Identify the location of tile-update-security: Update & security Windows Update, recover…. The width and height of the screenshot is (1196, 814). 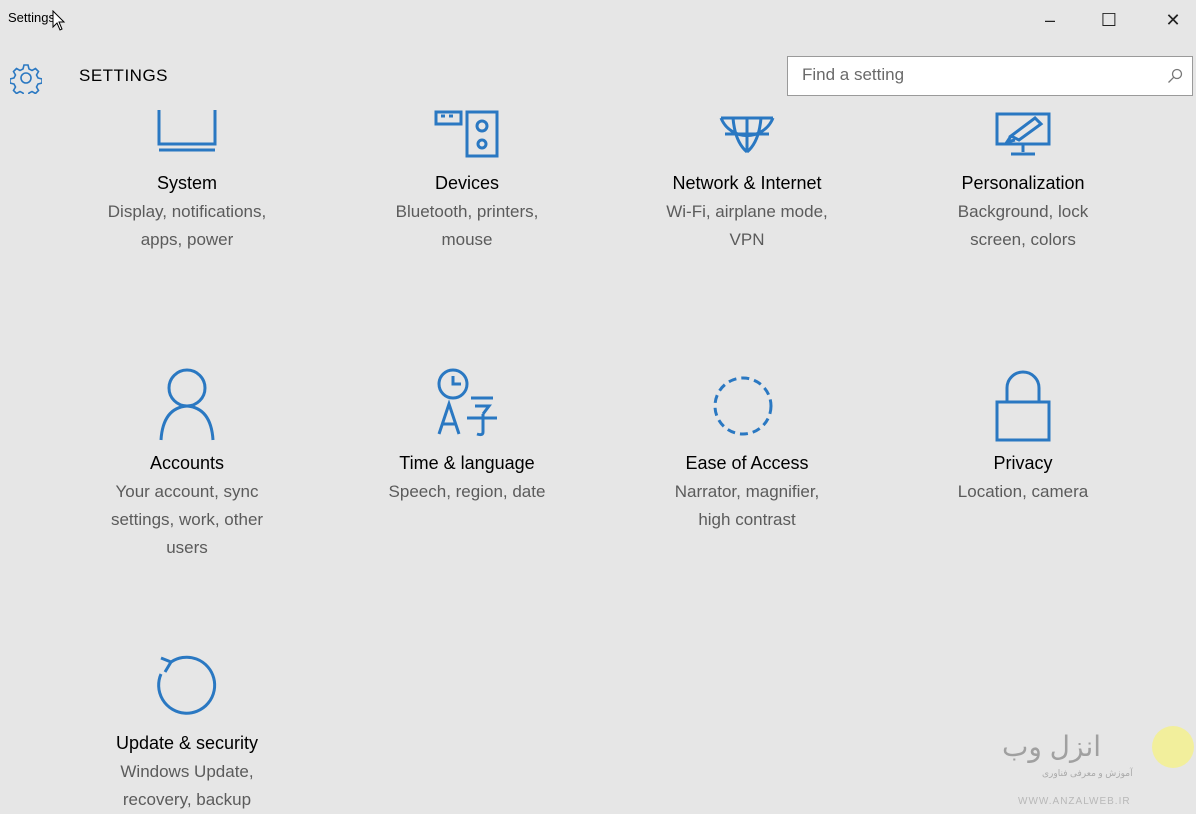
(187, 726).